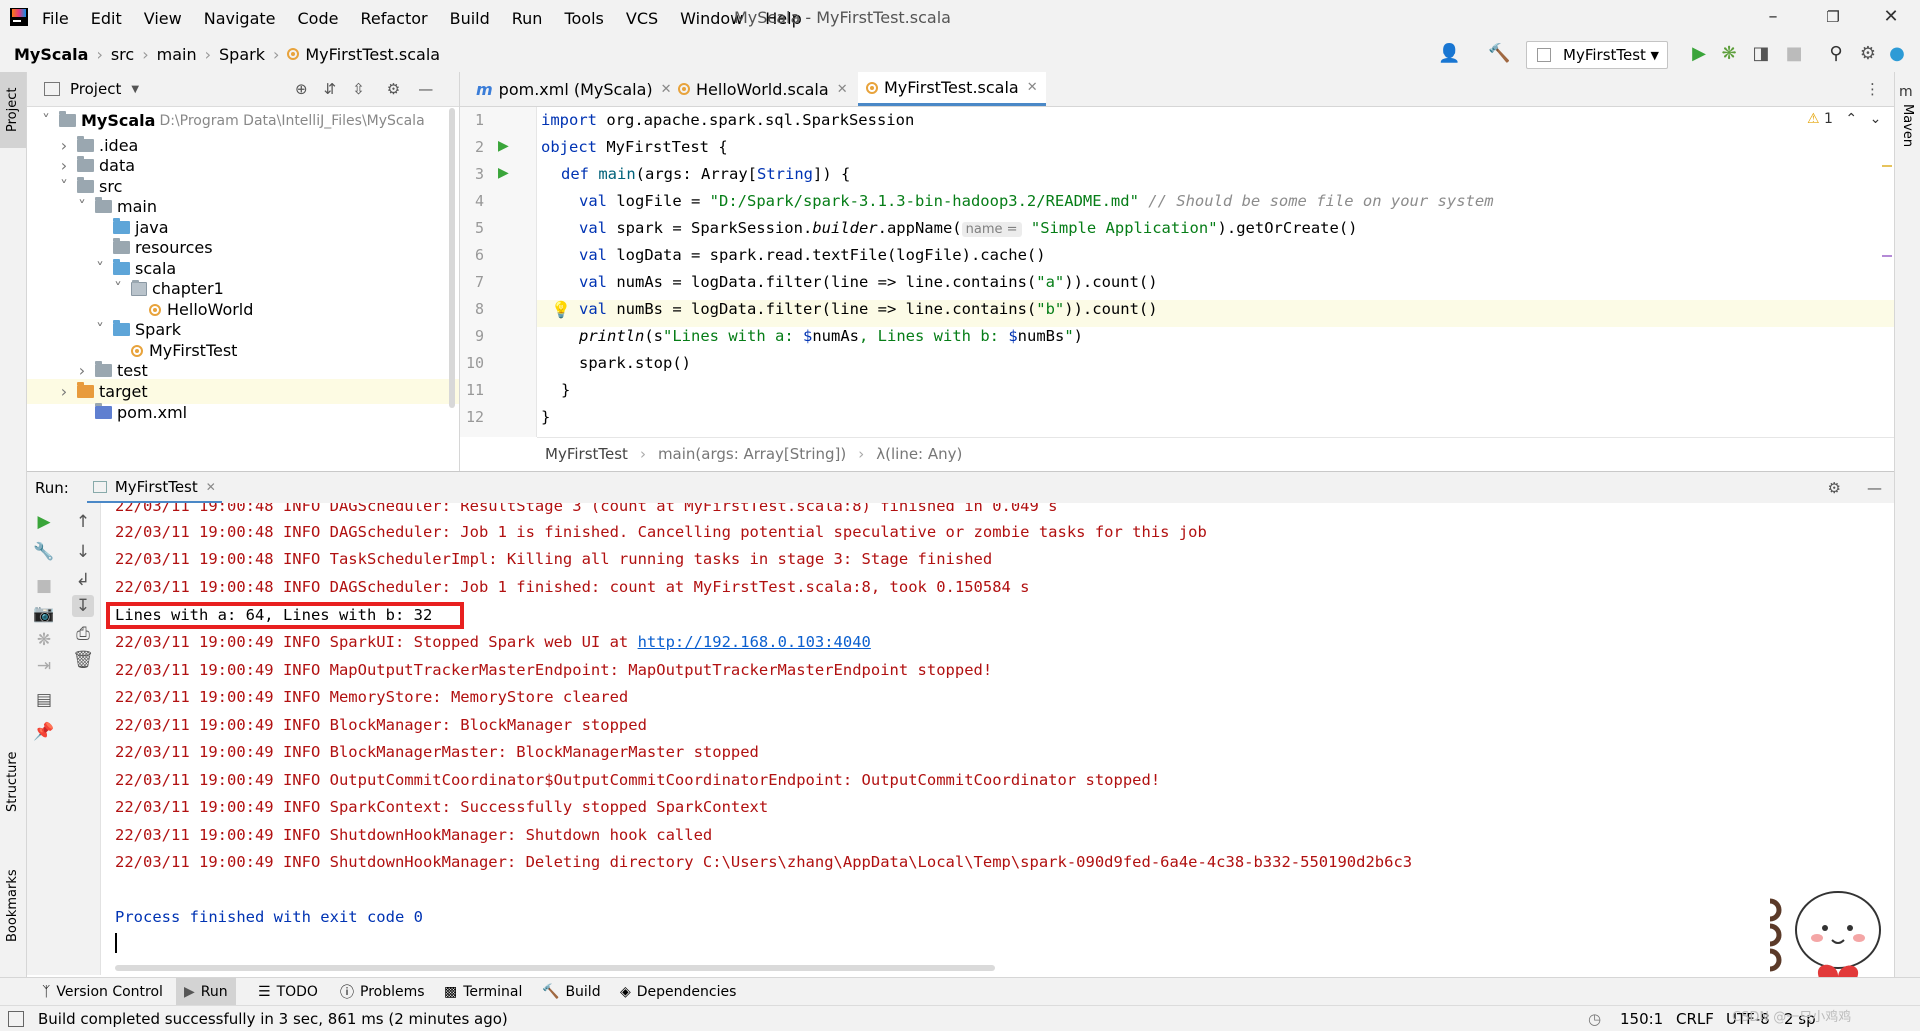 The image size is (1920, 1034). Describe the element at coordinates (555, 968) in the screenshot. I see `horizontal-scrollbar` at that location.